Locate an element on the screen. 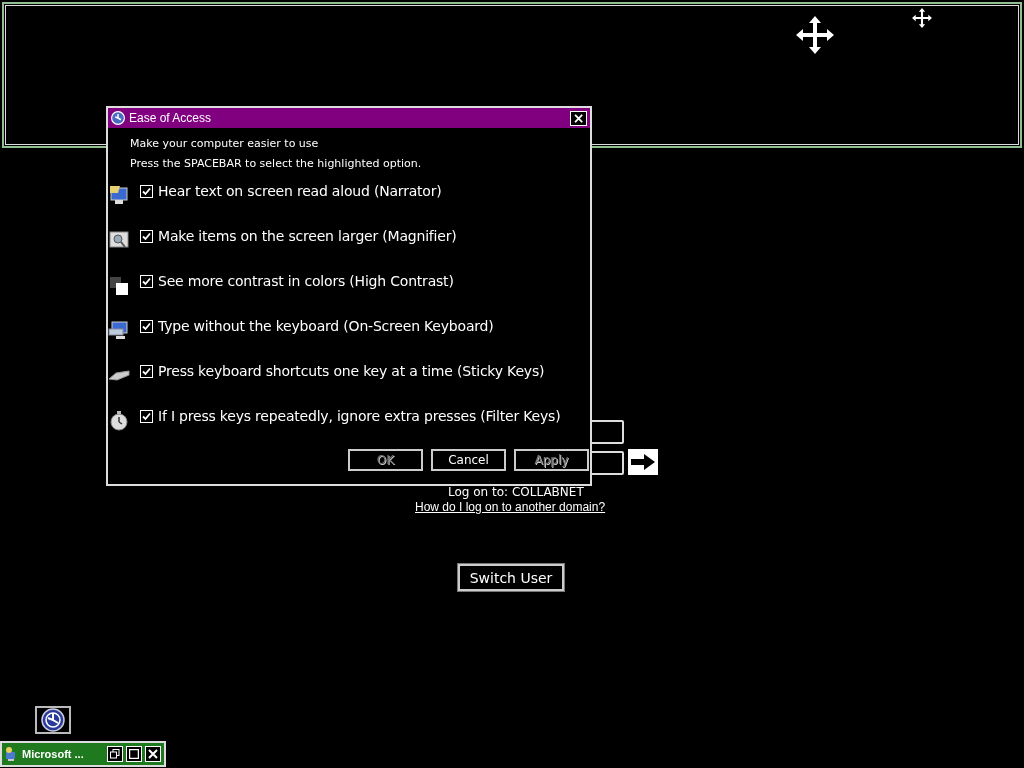  close-button is located at coordinates (153, 754).